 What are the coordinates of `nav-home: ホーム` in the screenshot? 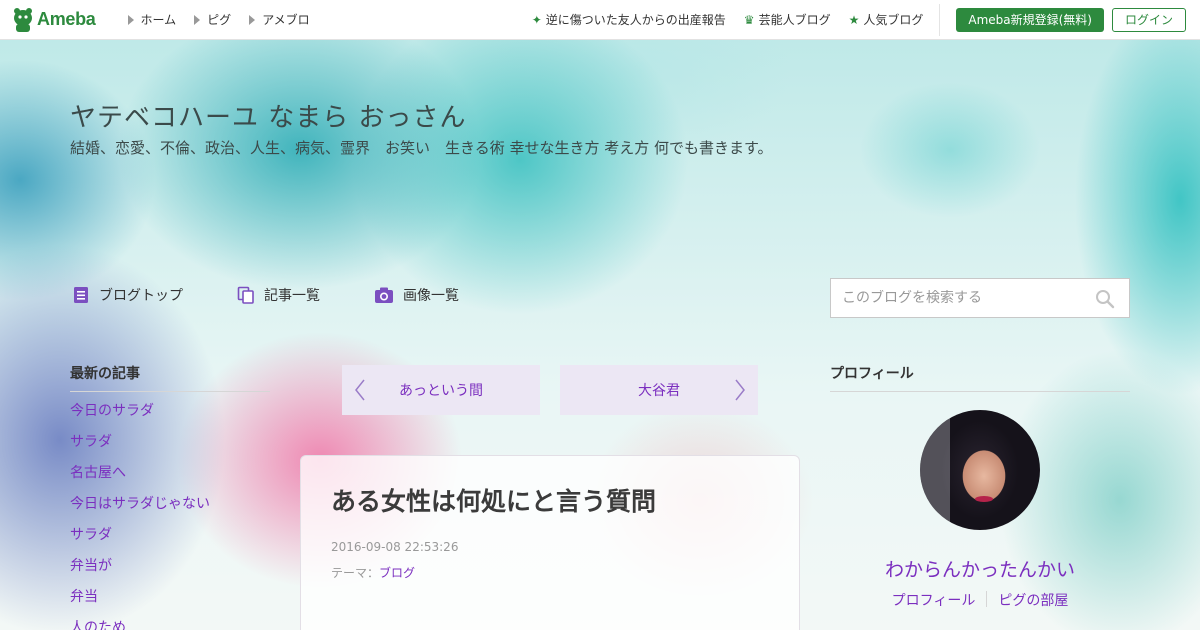 It's located at (152, 19).